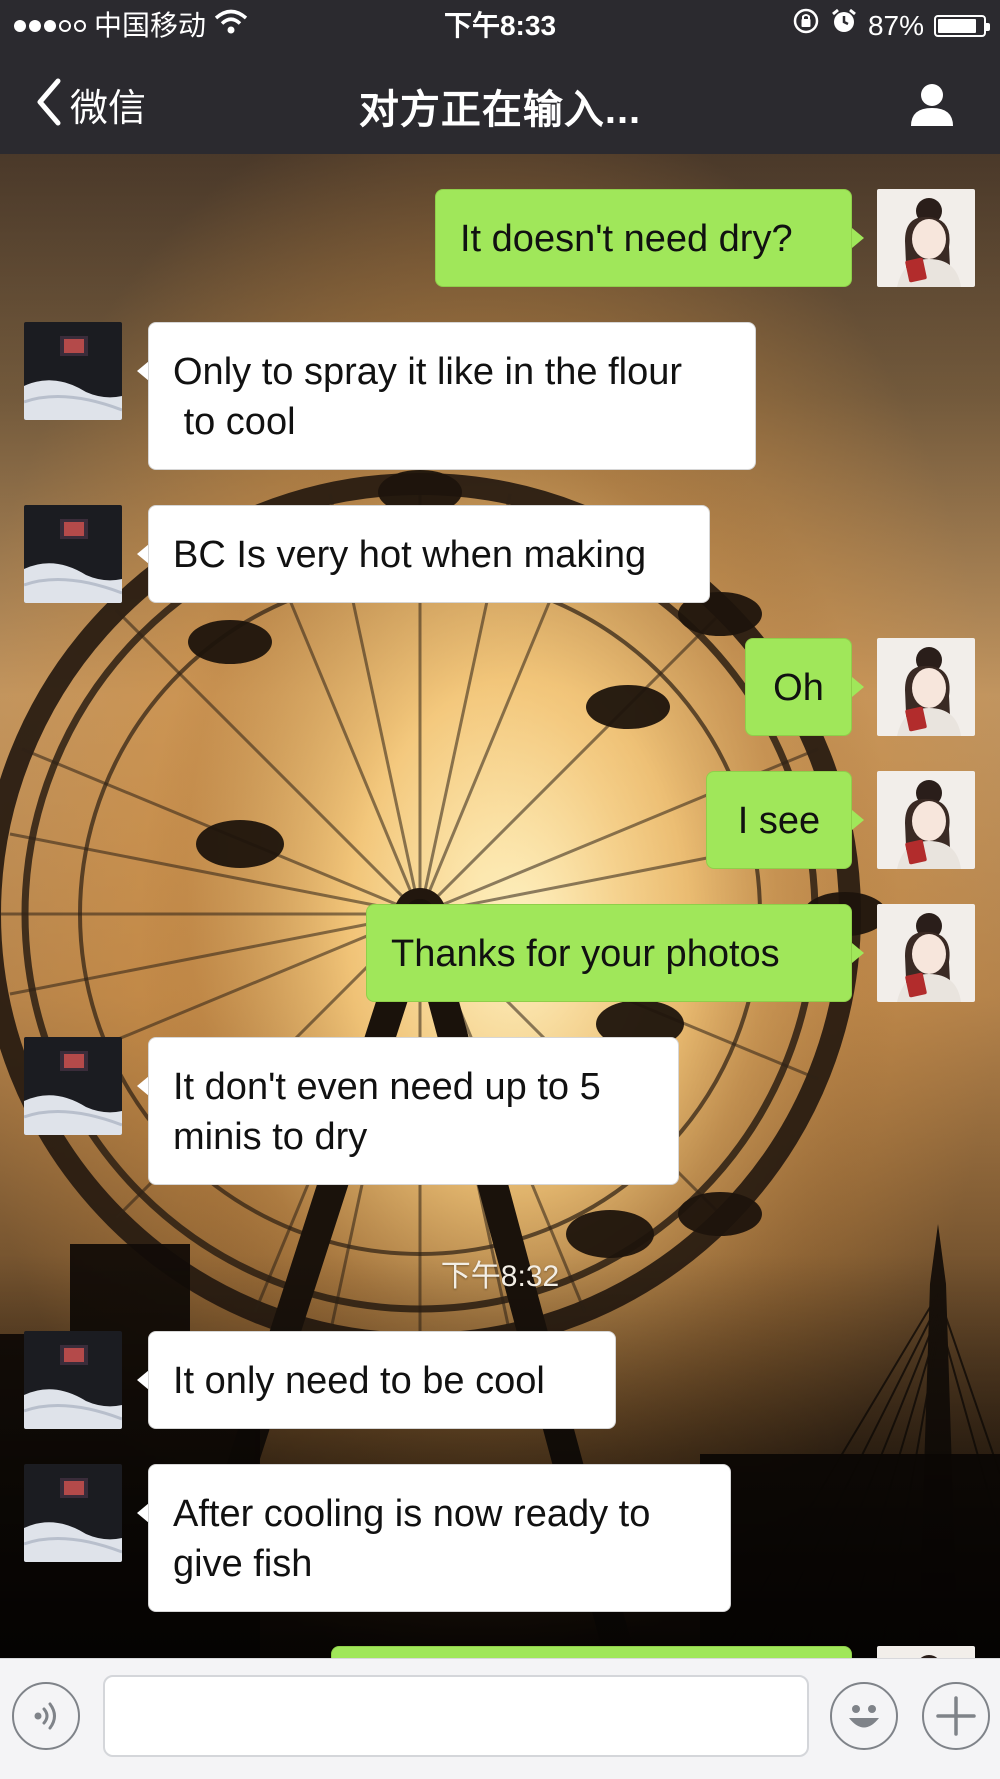 The image size is (1000, 1779). Describe the element at coordinates (500, 26) in the screenshot. I see `status-bar: 中国移动 下午8:33 87%` at that location.